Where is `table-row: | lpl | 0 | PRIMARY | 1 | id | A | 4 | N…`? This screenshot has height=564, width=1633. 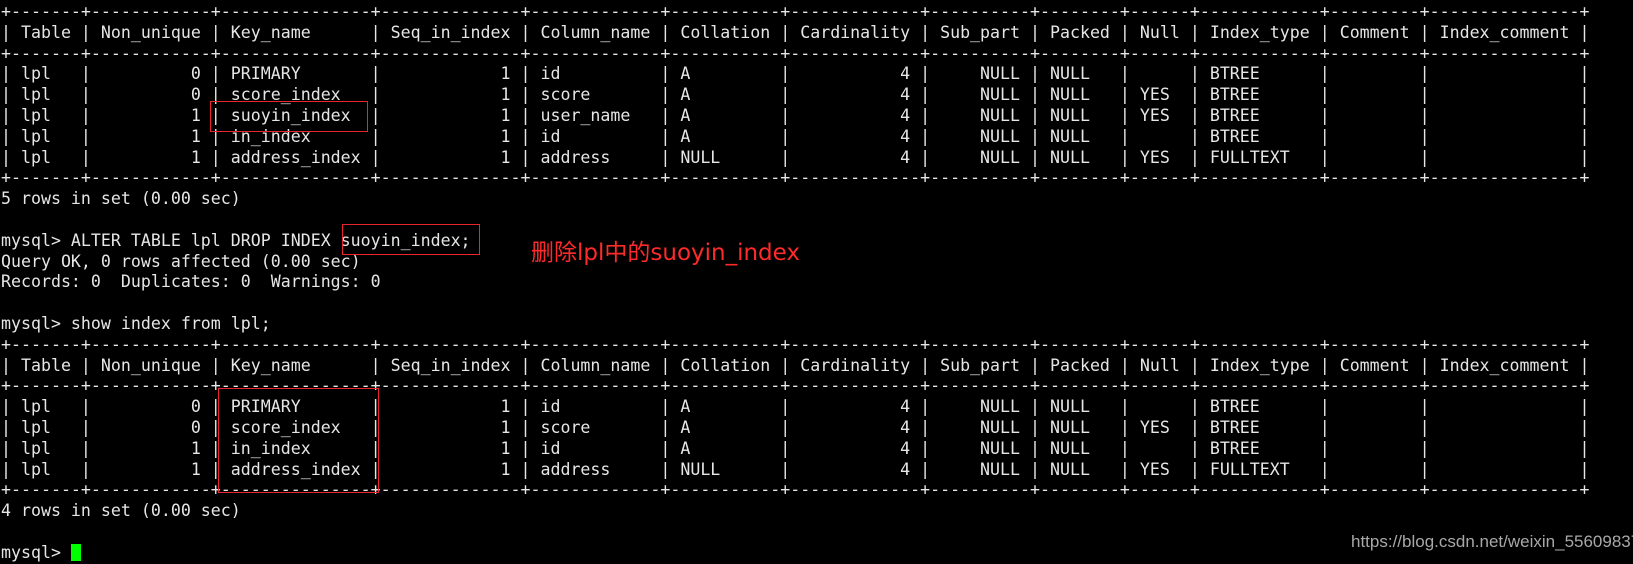
table-row: | lpl | 0 | PRIMARY | 1 | id | A | 4 | N… is located at coordinates (795, 74).